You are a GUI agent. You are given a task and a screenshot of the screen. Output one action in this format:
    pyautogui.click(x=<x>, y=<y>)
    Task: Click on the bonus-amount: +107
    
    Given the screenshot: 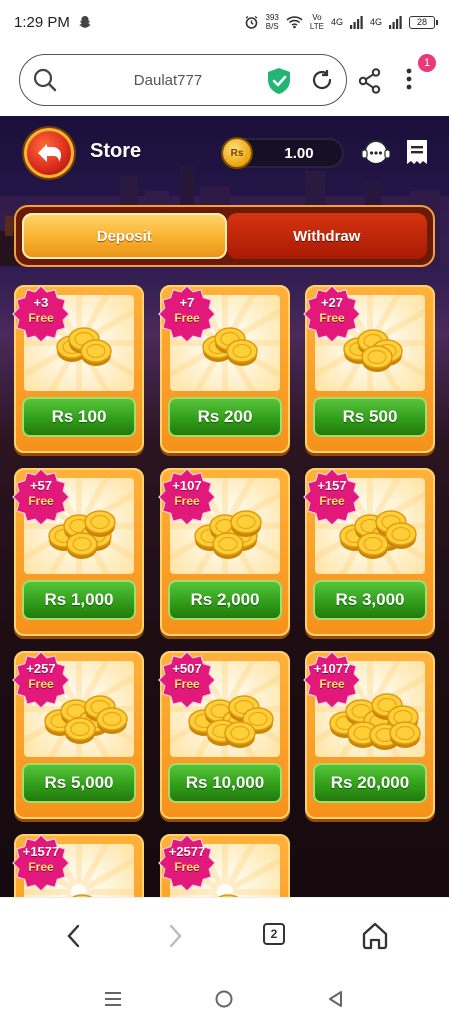 What is the action you would take?
    pyautogui.click(x=187, y=485)
    